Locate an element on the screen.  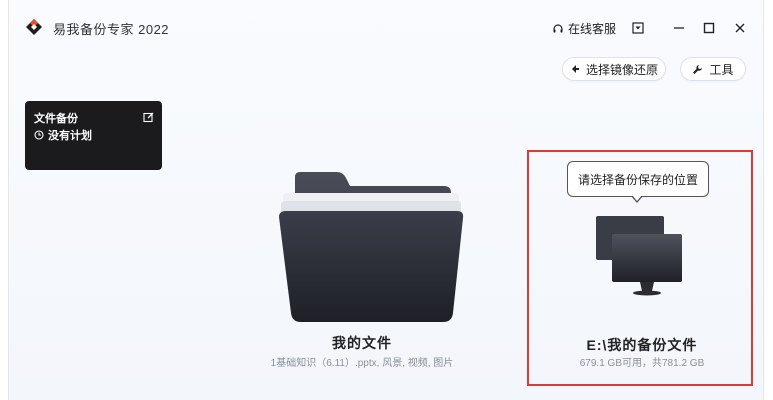
maximize-button is located at coordinates (709, 28).